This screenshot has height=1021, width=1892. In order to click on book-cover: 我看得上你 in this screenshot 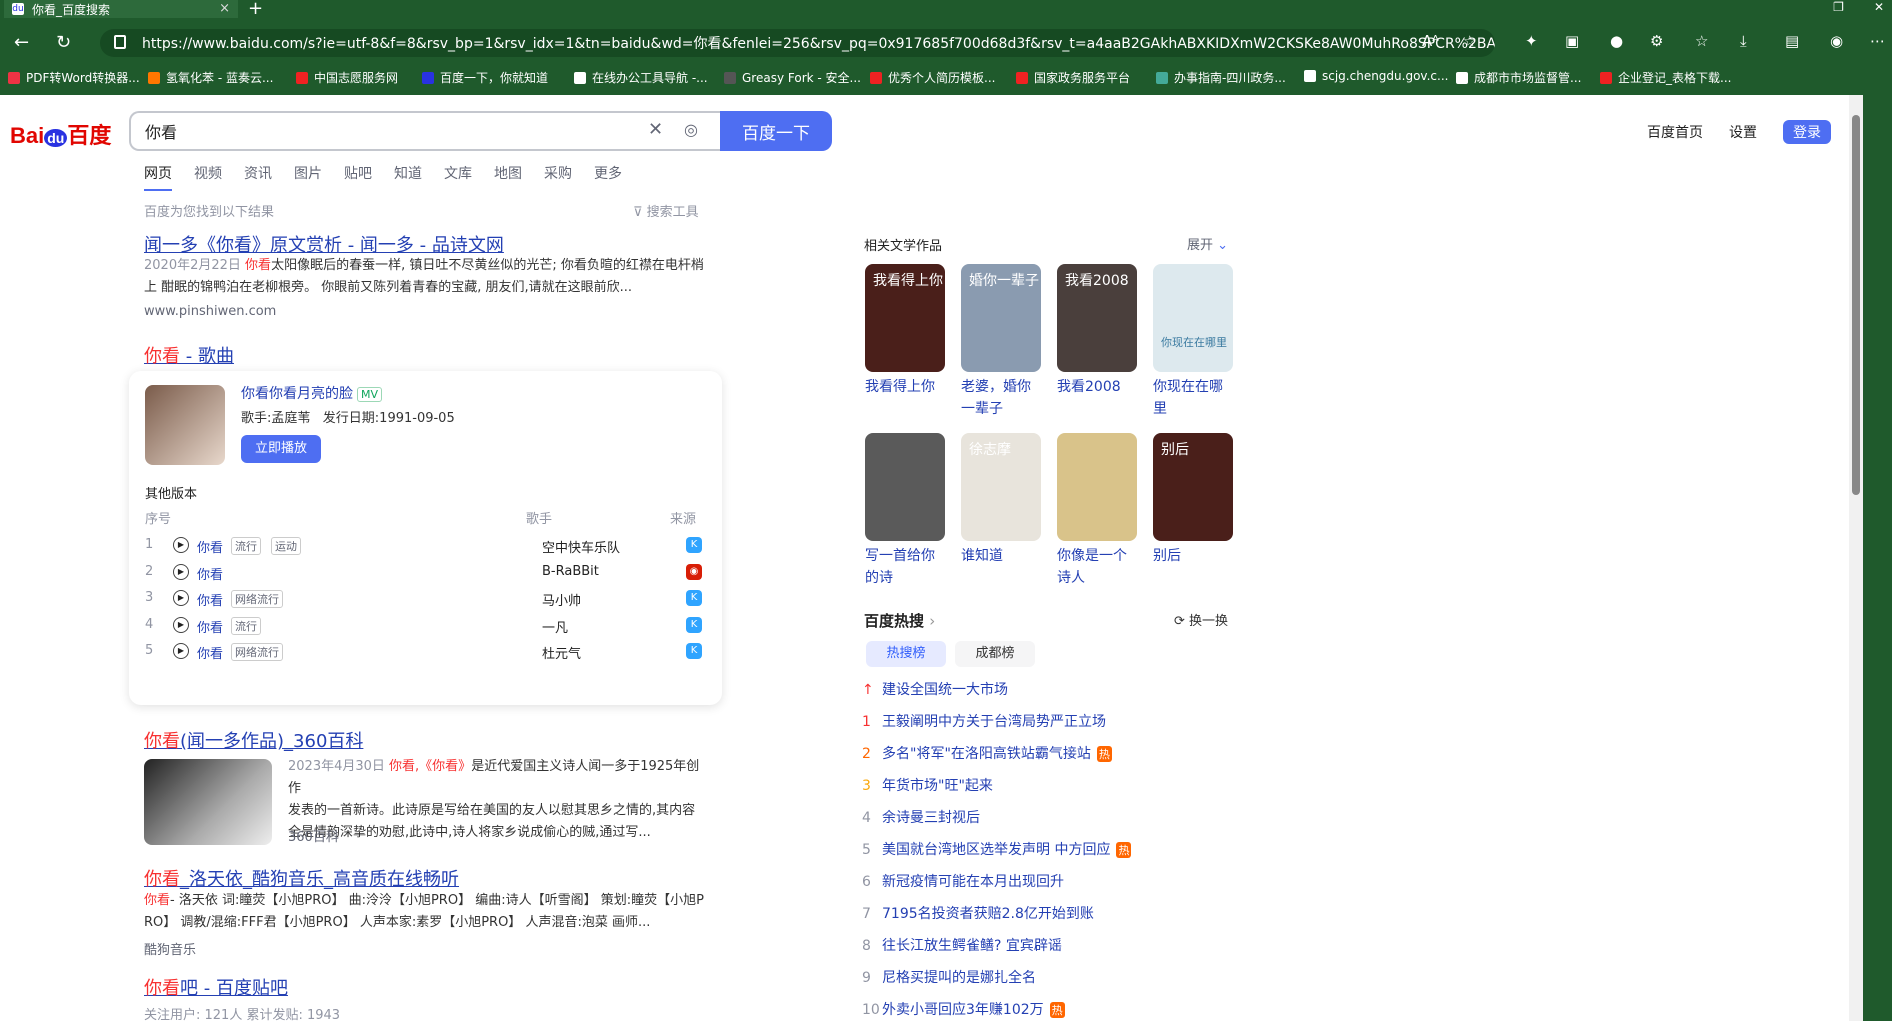, I will do `click(905, 318)`.